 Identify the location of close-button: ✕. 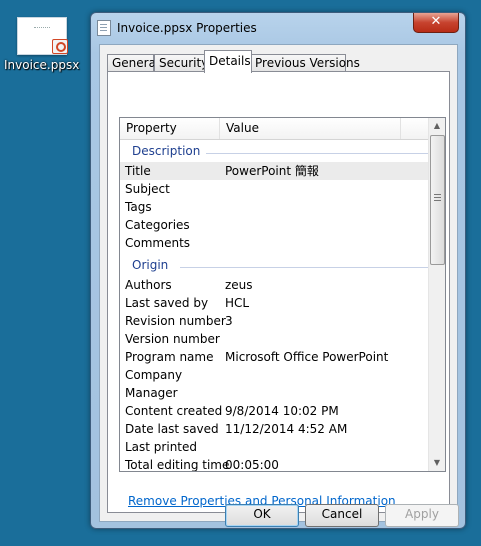
(436, 23).